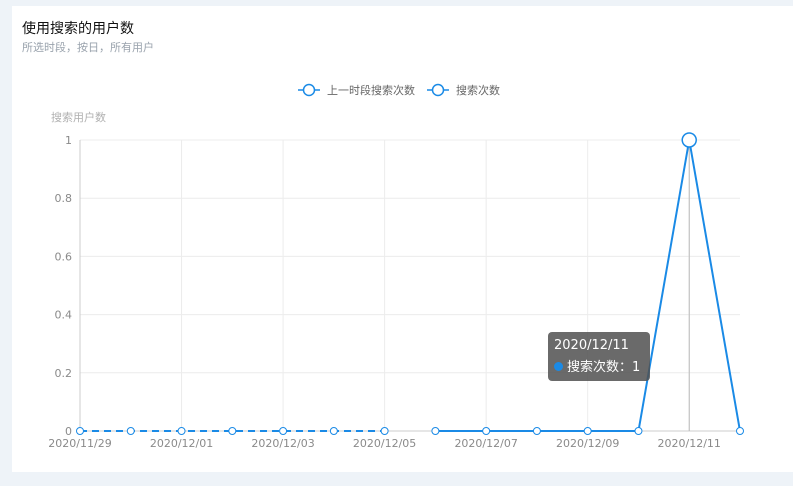  Describe the element at coordinates (79, 443) in the screenshot. I see `x-tick-label: 2020/11/29` at that location.